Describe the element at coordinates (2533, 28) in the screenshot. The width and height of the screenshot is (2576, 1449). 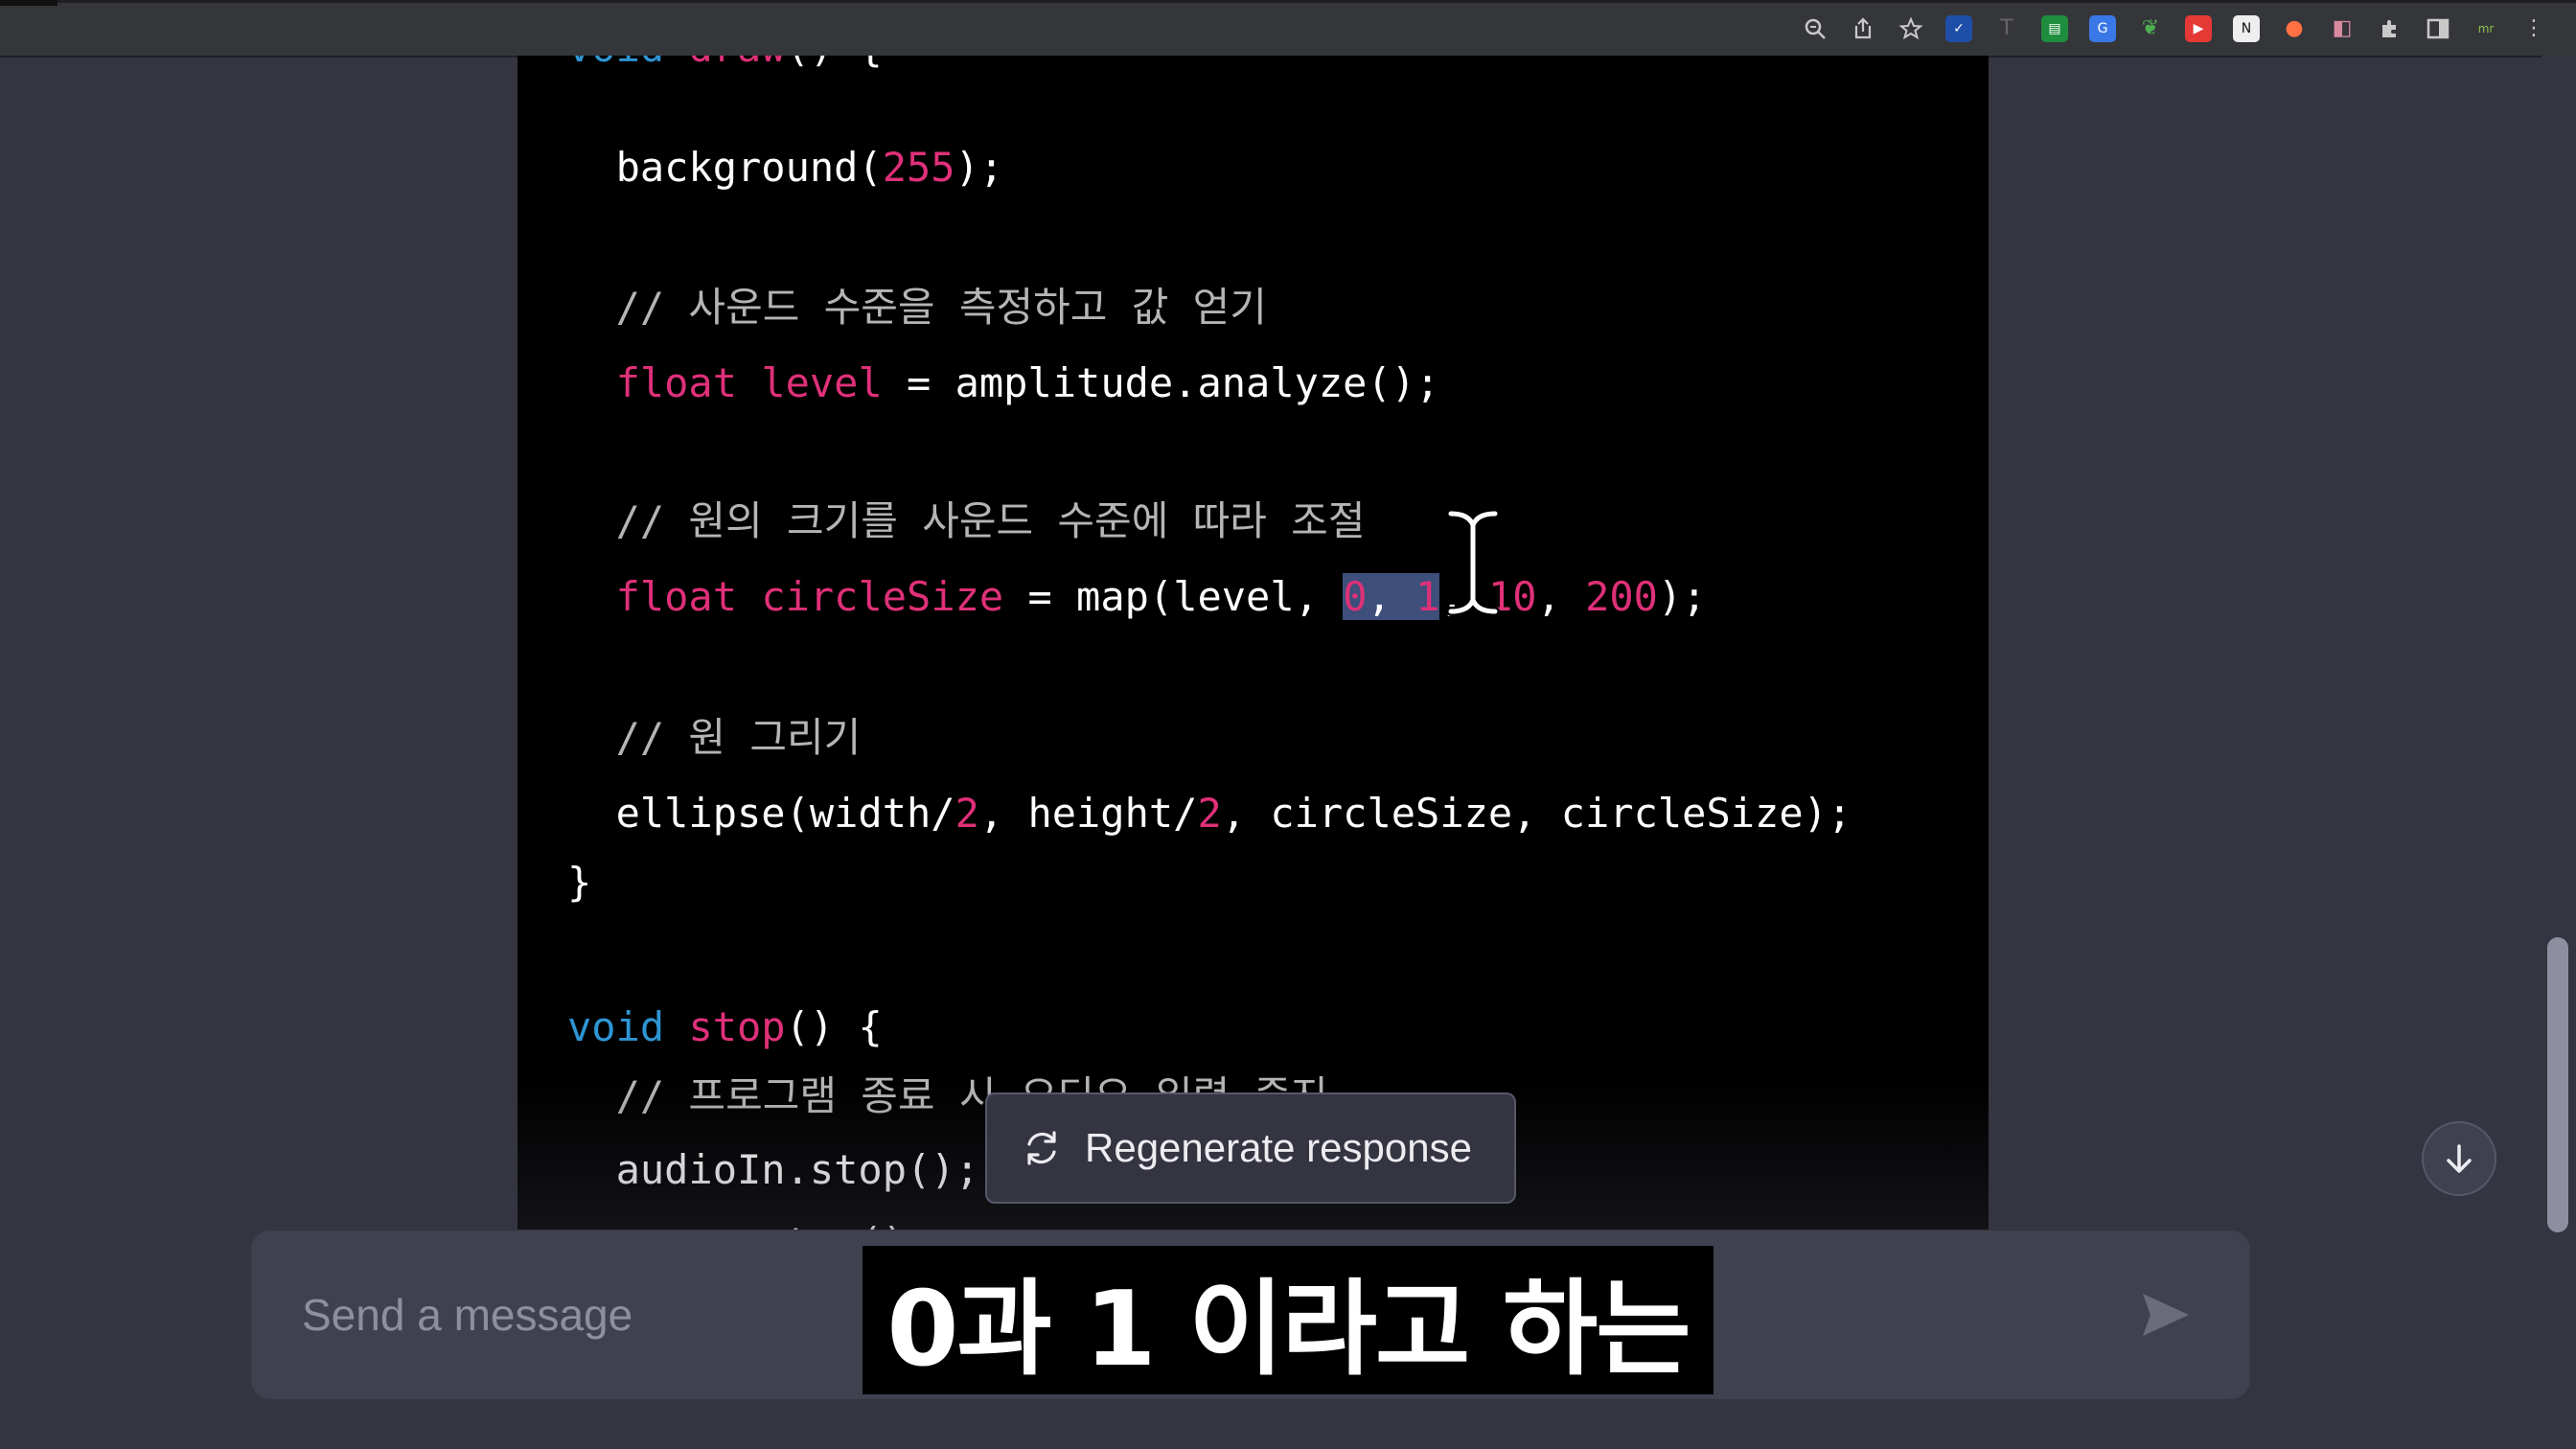
I see `menu-dots-icon: ⋮` at that location.